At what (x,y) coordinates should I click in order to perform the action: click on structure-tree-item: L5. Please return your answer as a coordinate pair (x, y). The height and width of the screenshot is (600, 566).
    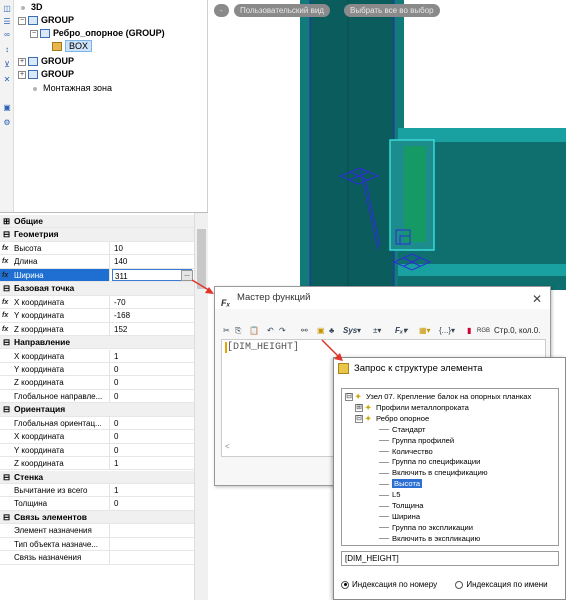
    Looking at the image, I should click on (389, 494).